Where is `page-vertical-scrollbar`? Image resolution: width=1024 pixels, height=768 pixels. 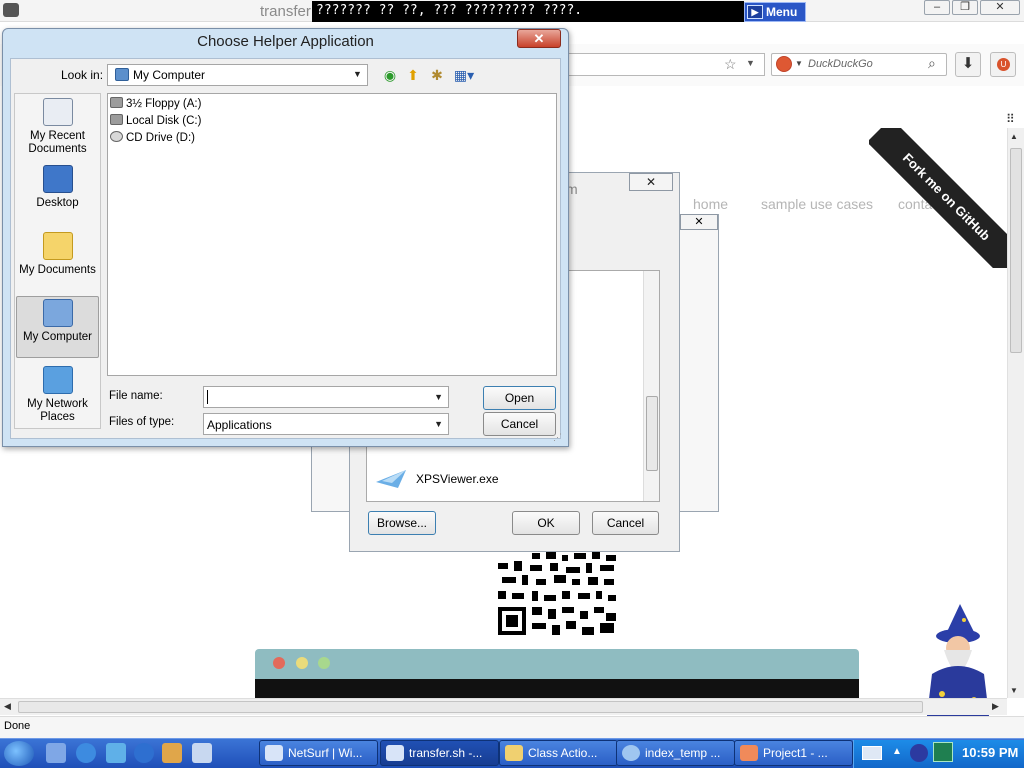 page-vertical-scrollbar is located at coordinates (1015, 413).